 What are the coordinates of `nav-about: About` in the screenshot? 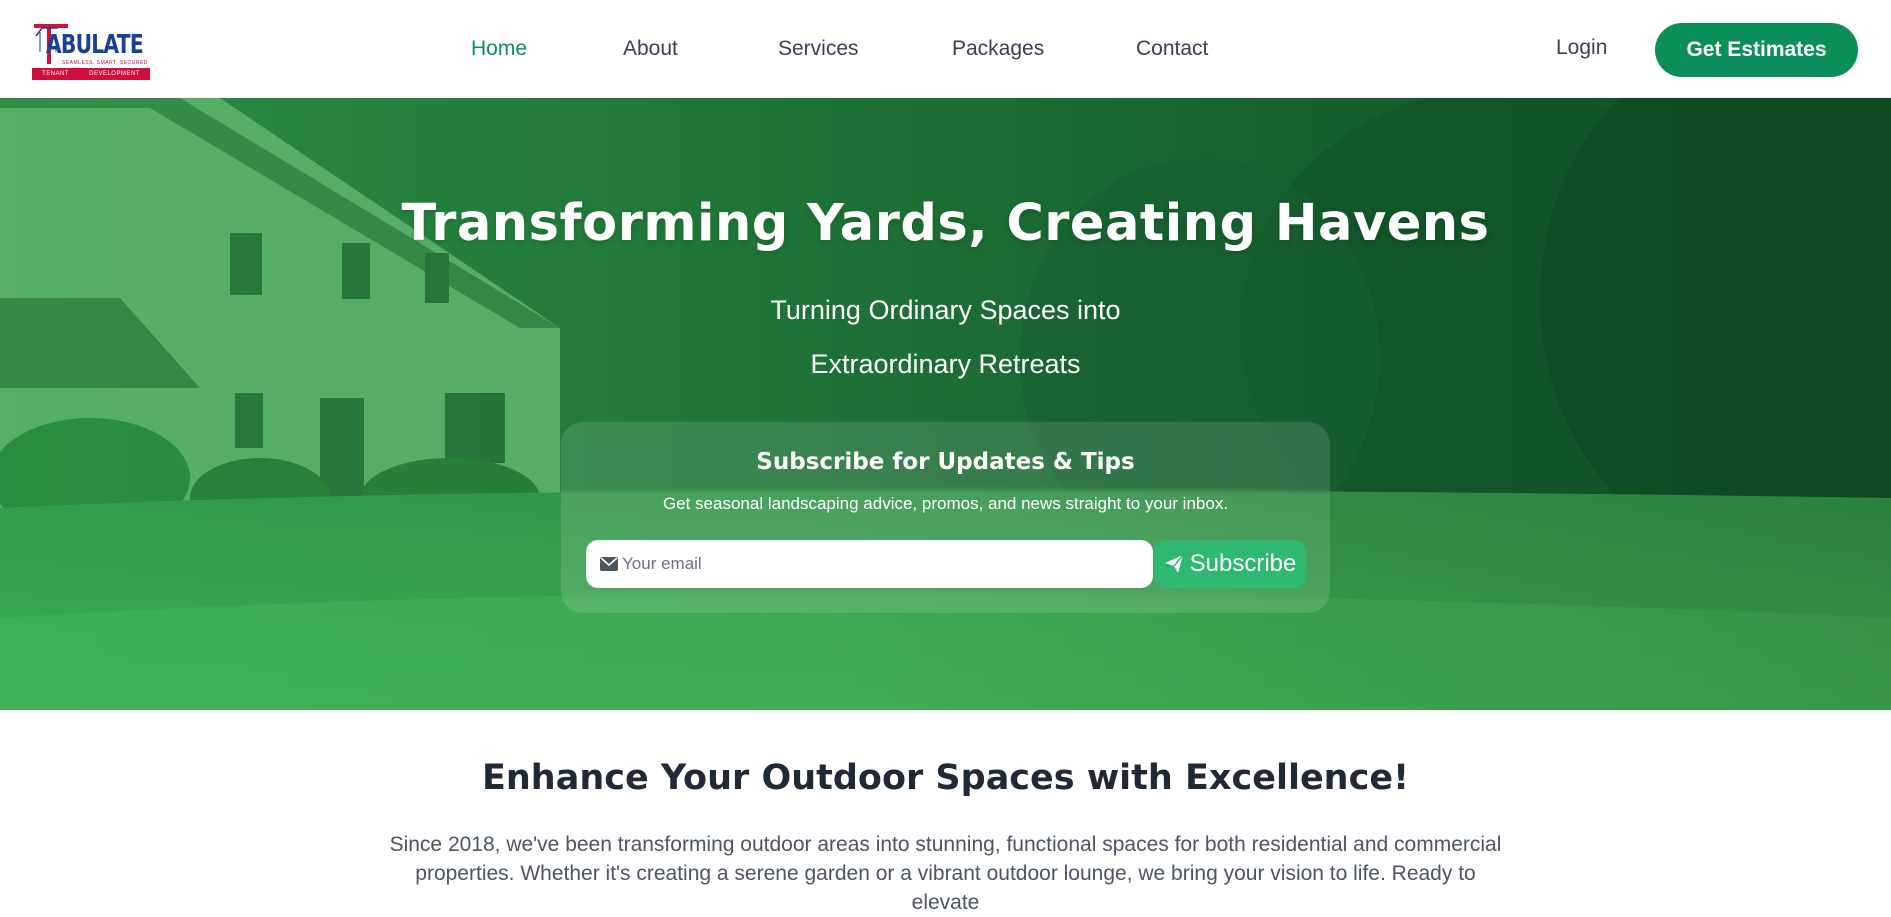 It's located at (700, 49).